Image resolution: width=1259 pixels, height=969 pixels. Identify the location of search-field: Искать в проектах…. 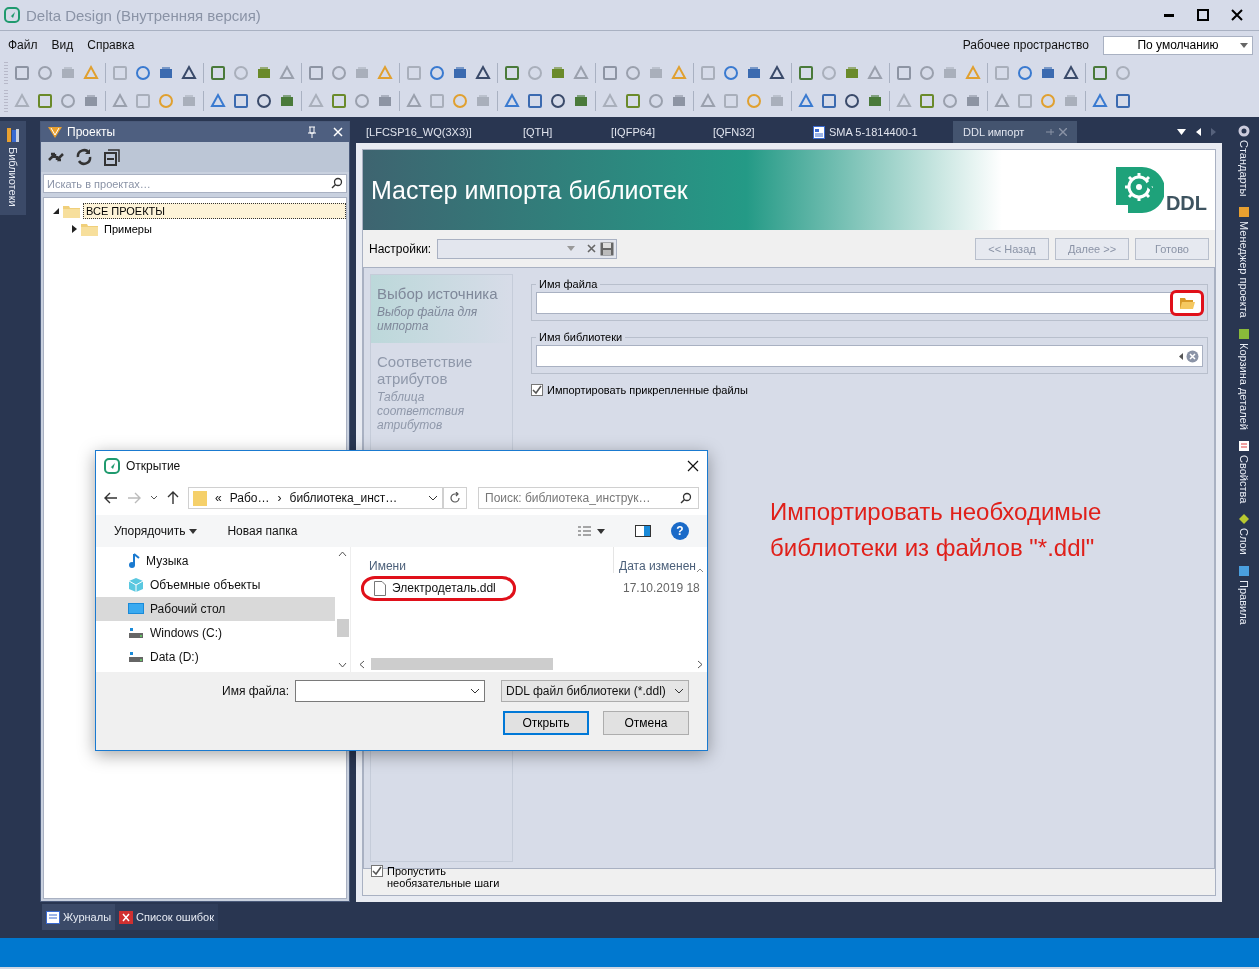
(195, 183).